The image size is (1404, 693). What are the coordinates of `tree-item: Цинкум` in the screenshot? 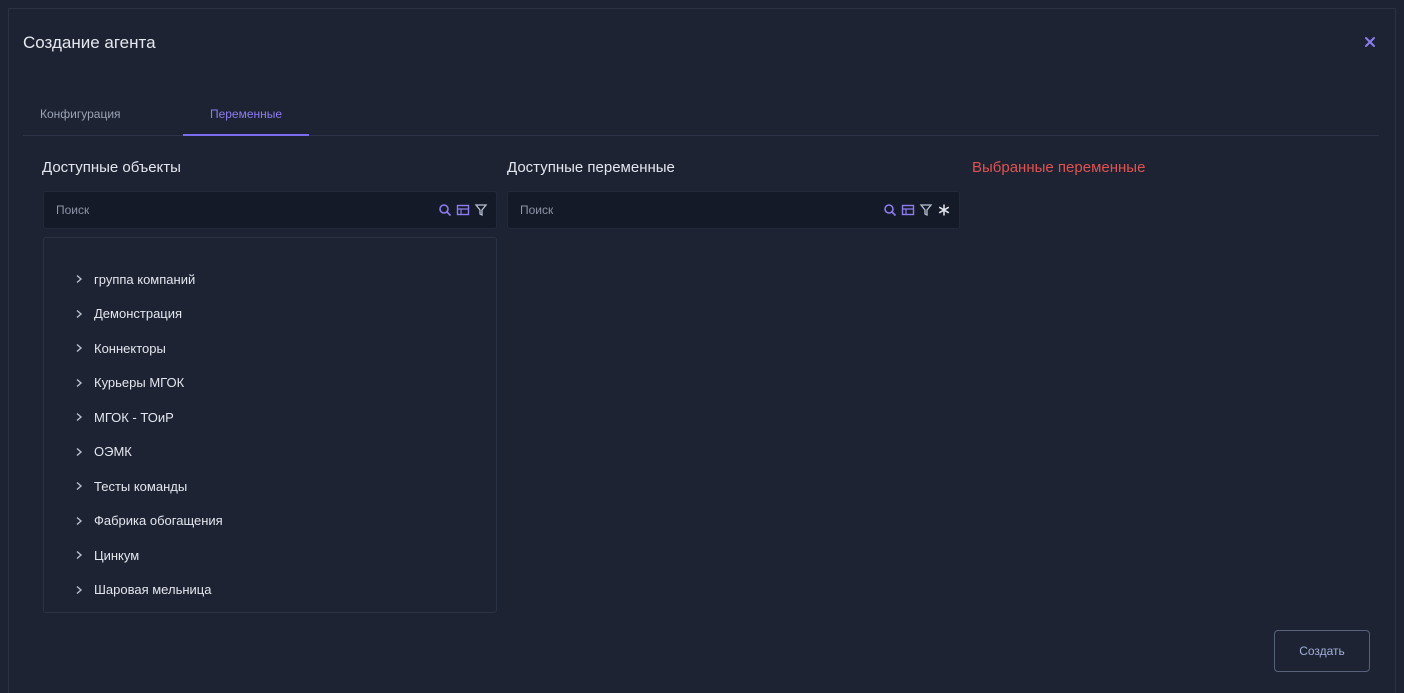 It's located at (148, 555).